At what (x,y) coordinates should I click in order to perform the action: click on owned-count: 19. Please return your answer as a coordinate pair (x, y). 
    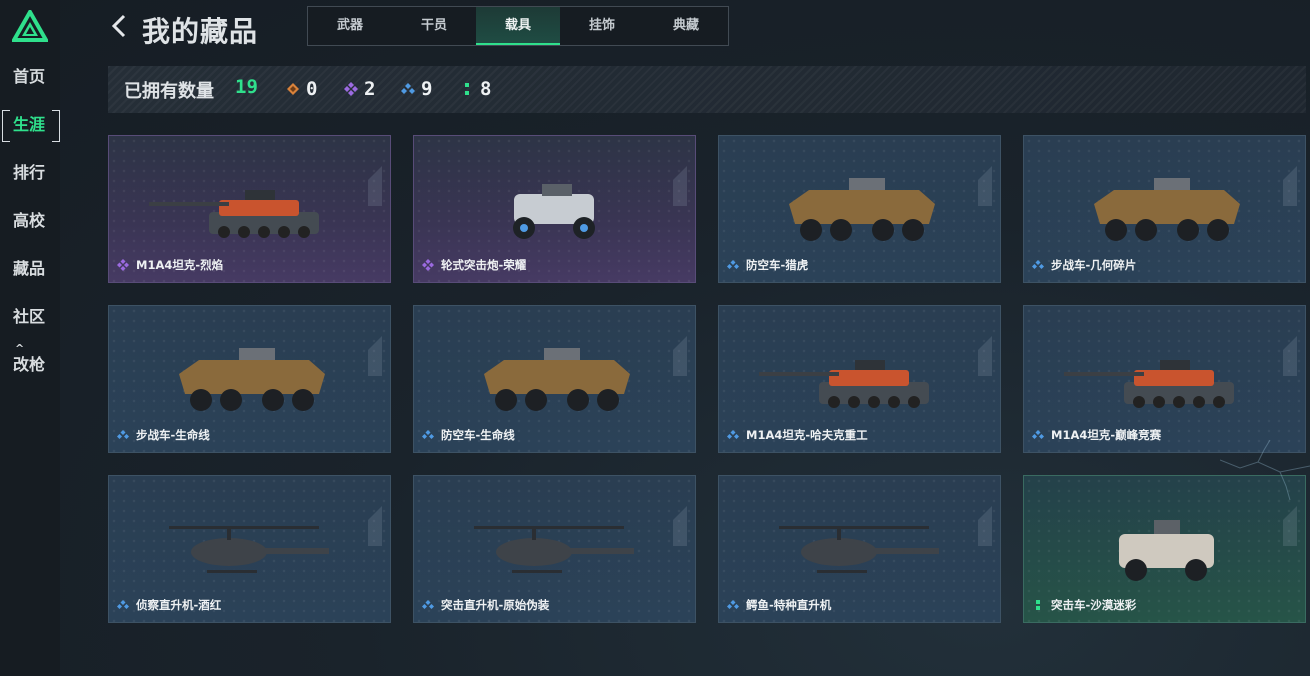
    Looking at the image, I should click on (246, 87).